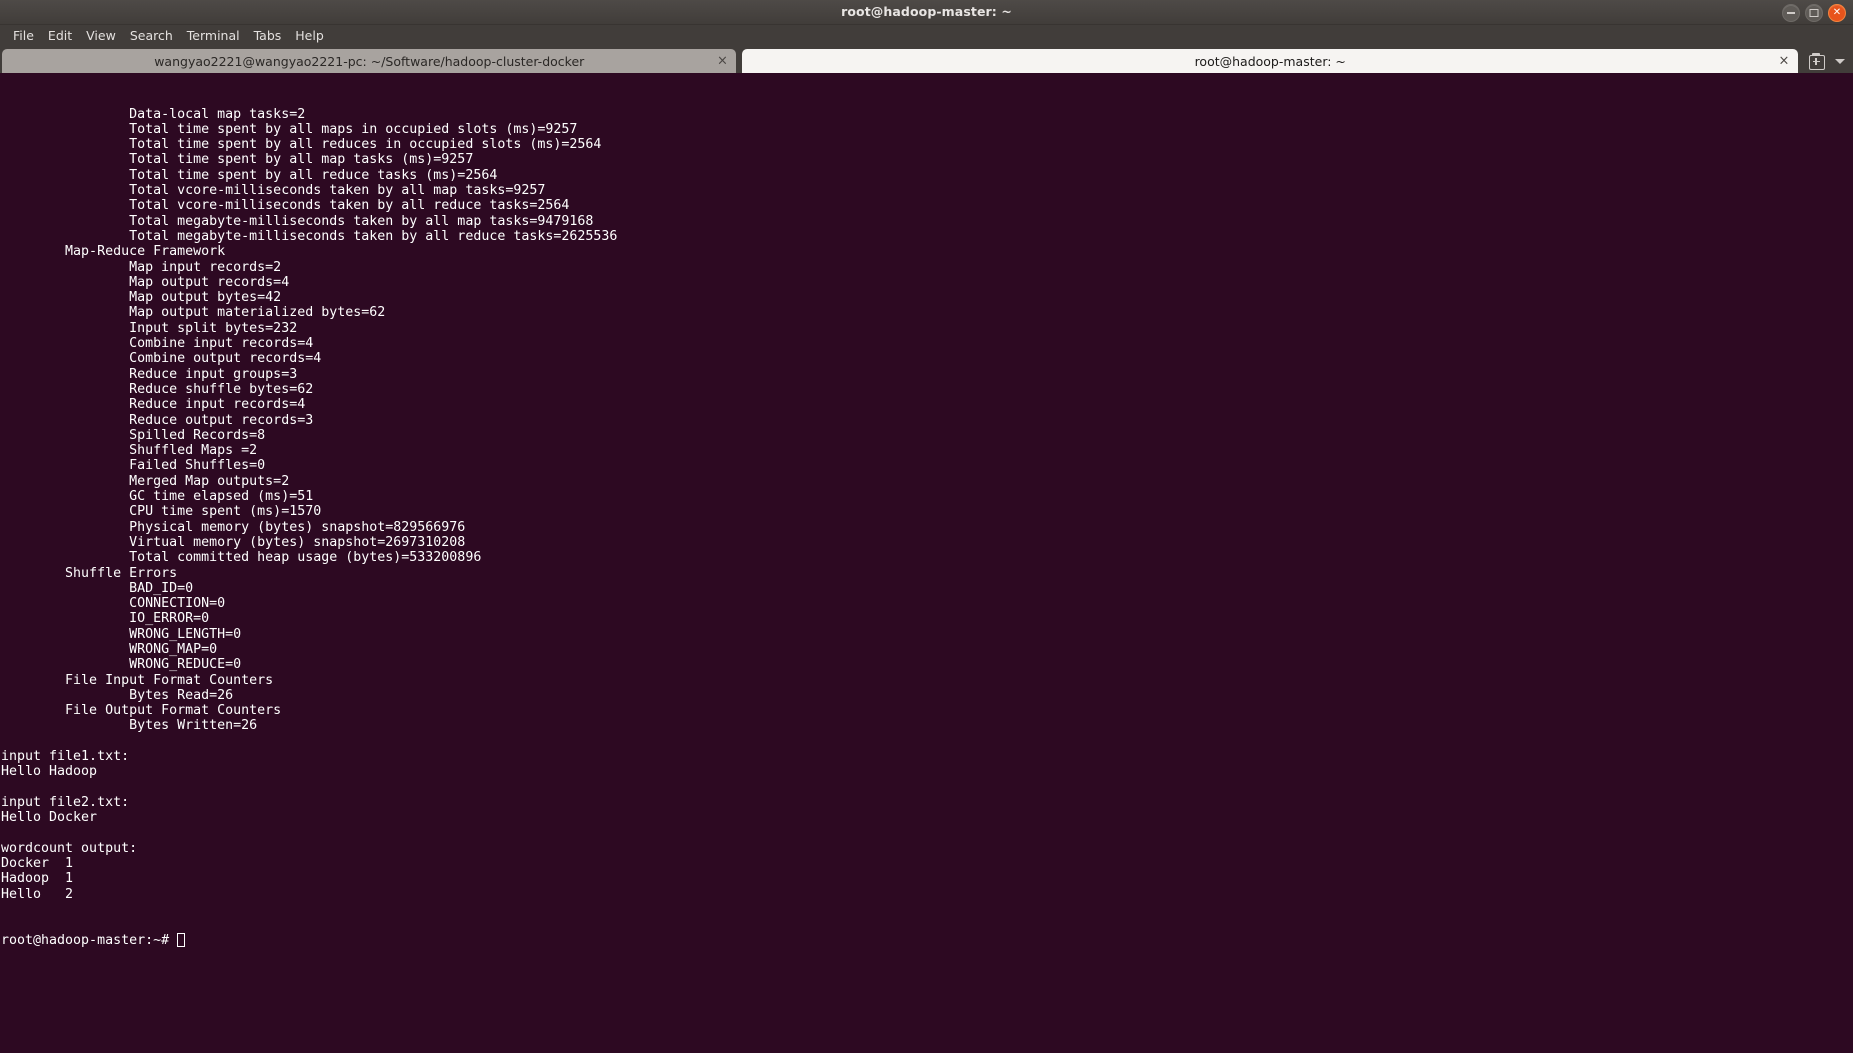  I want to click on terminal-line: input file1.txt:, so click(65, 757).